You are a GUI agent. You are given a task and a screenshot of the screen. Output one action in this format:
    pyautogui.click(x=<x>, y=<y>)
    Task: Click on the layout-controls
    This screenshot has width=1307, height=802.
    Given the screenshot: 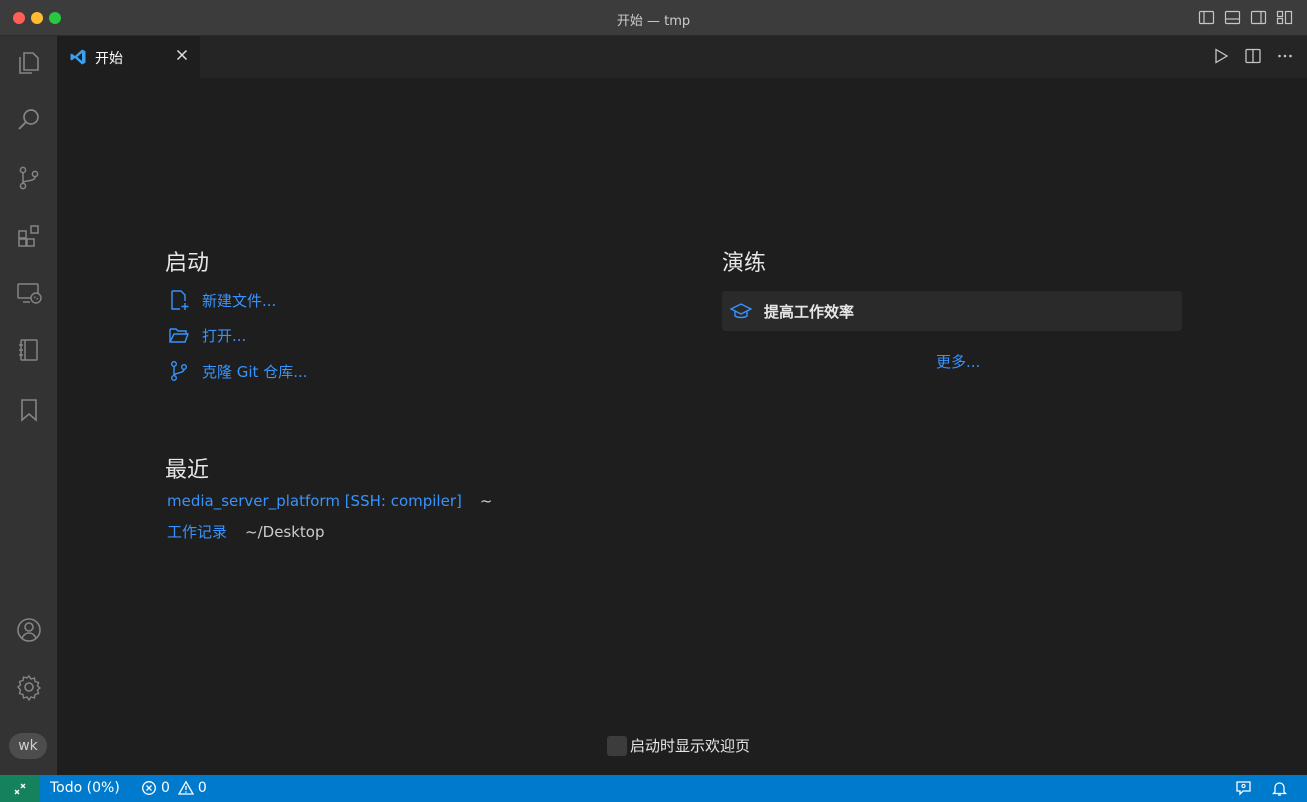 What is the action you would take?
    pyautogui.click(x=1245, y=17)
    